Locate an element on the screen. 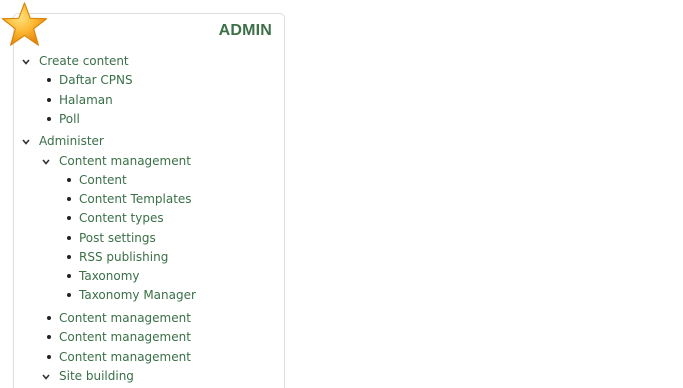  menu-item-label: Content Templates is located at coordinates (135, 199).